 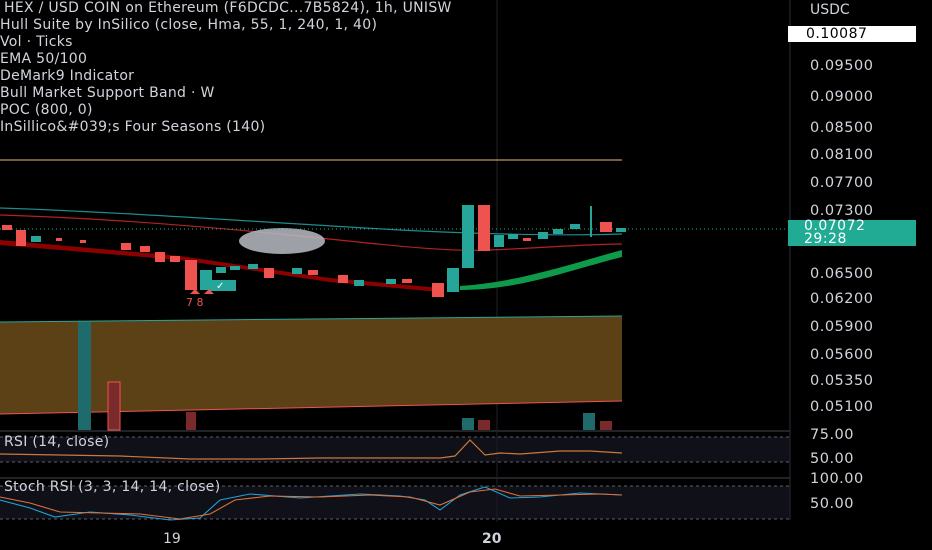 I want to click on four-seasons-marker, so click(x=282, y=241).